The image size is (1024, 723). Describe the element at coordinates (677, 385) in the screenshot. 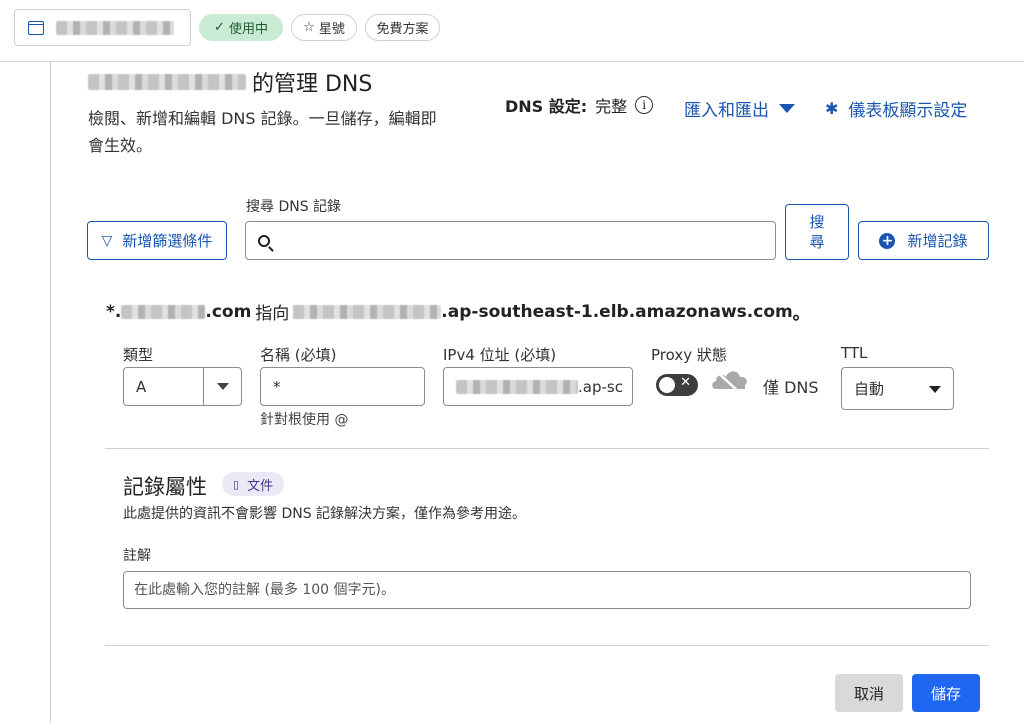

I see `proxy-toggle: ✕` at that location.